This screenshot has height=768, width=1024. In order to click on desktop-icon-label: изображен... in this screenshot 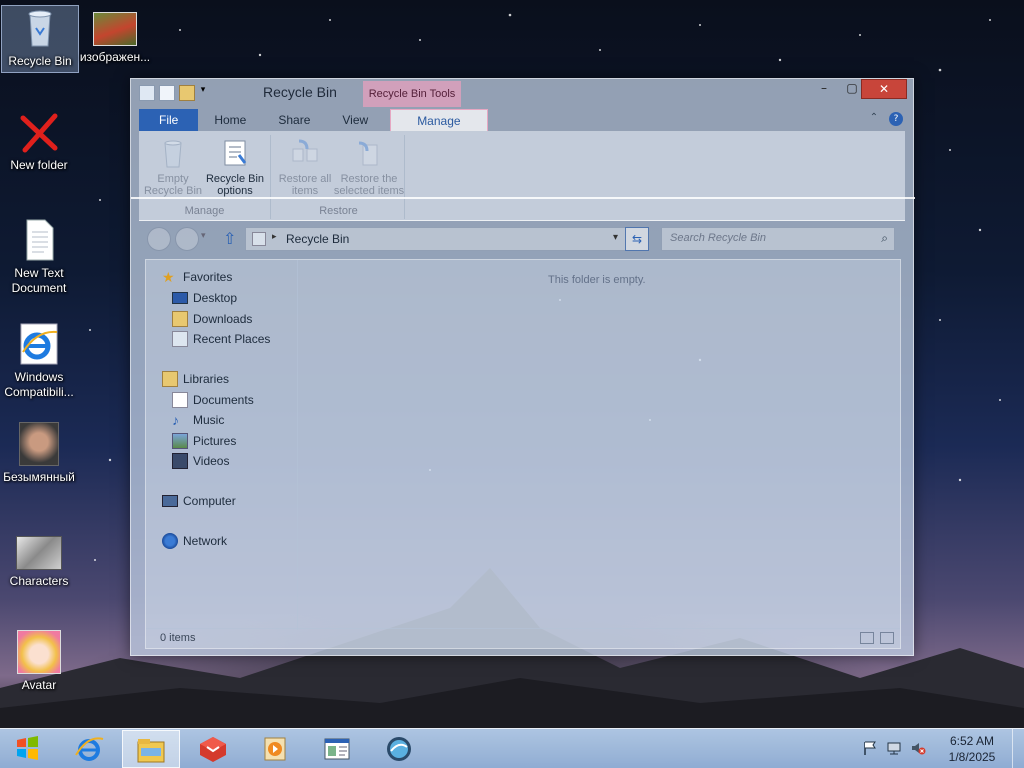, I will do `click(115, 57)`.